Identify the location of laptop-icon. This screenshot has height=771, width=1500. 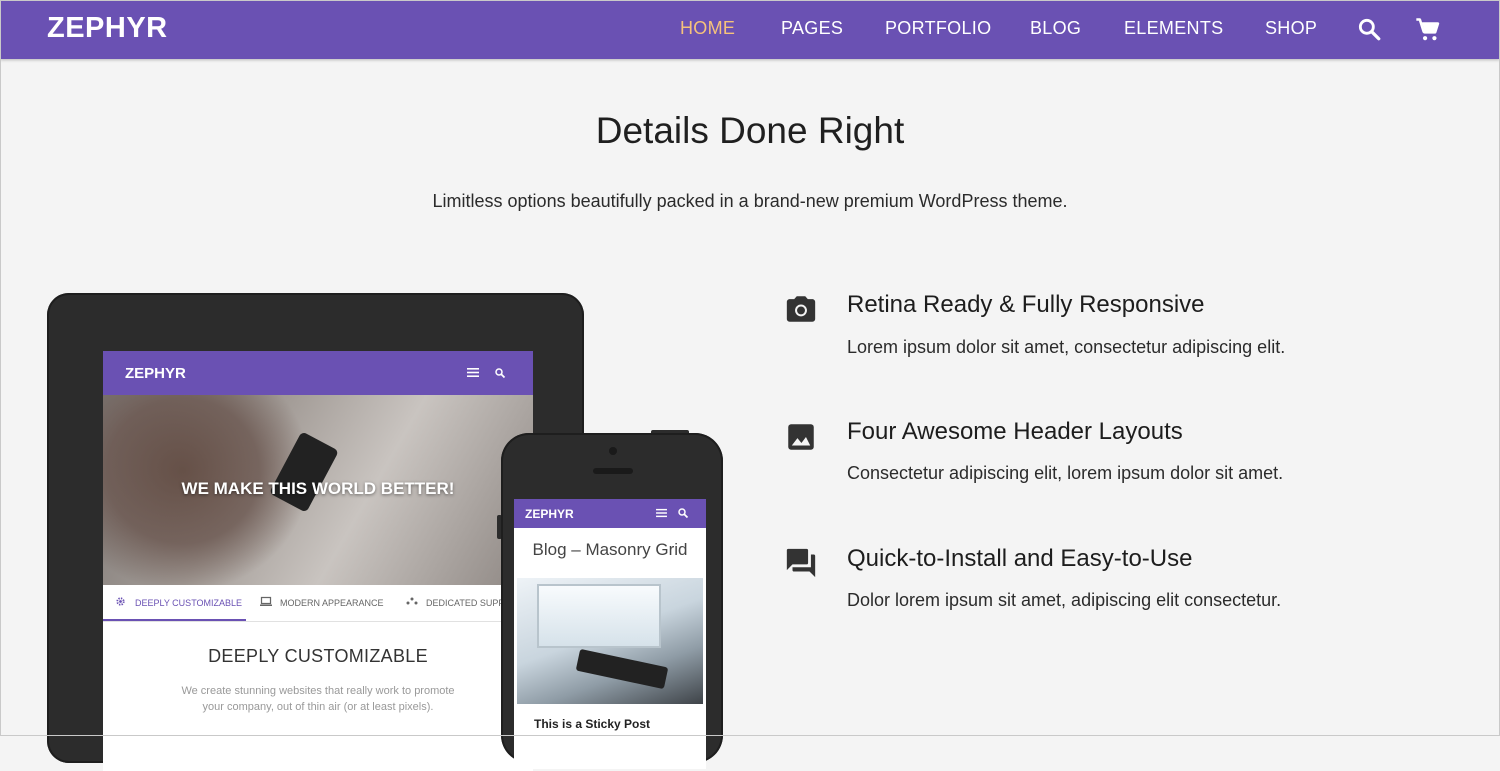
(266, 601).